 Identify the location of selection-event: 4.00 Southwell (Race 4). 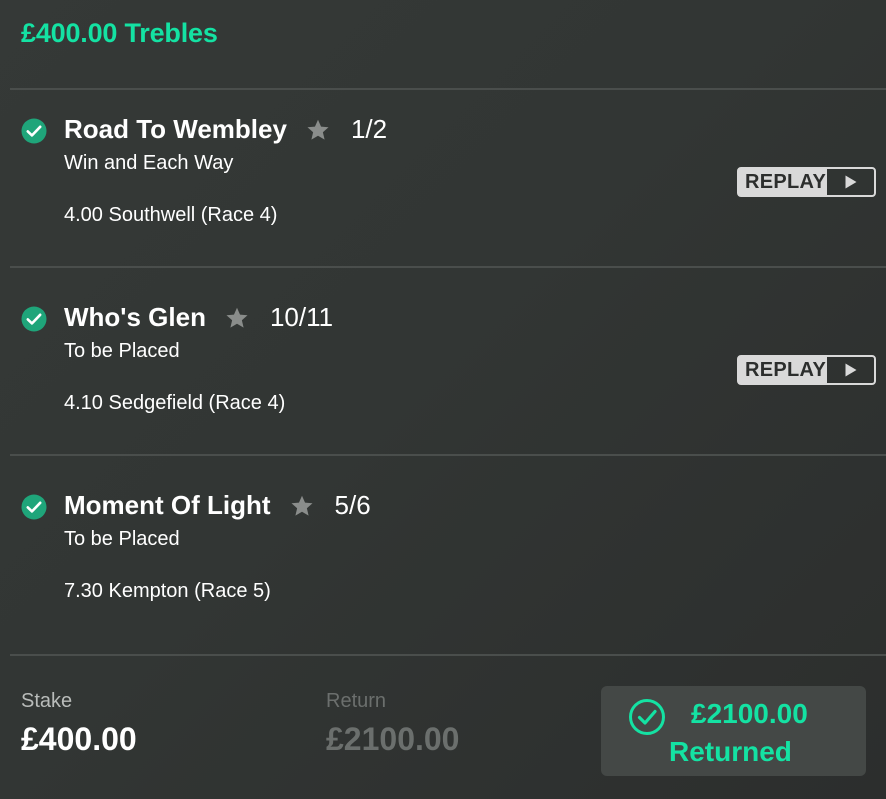
(171, 215).